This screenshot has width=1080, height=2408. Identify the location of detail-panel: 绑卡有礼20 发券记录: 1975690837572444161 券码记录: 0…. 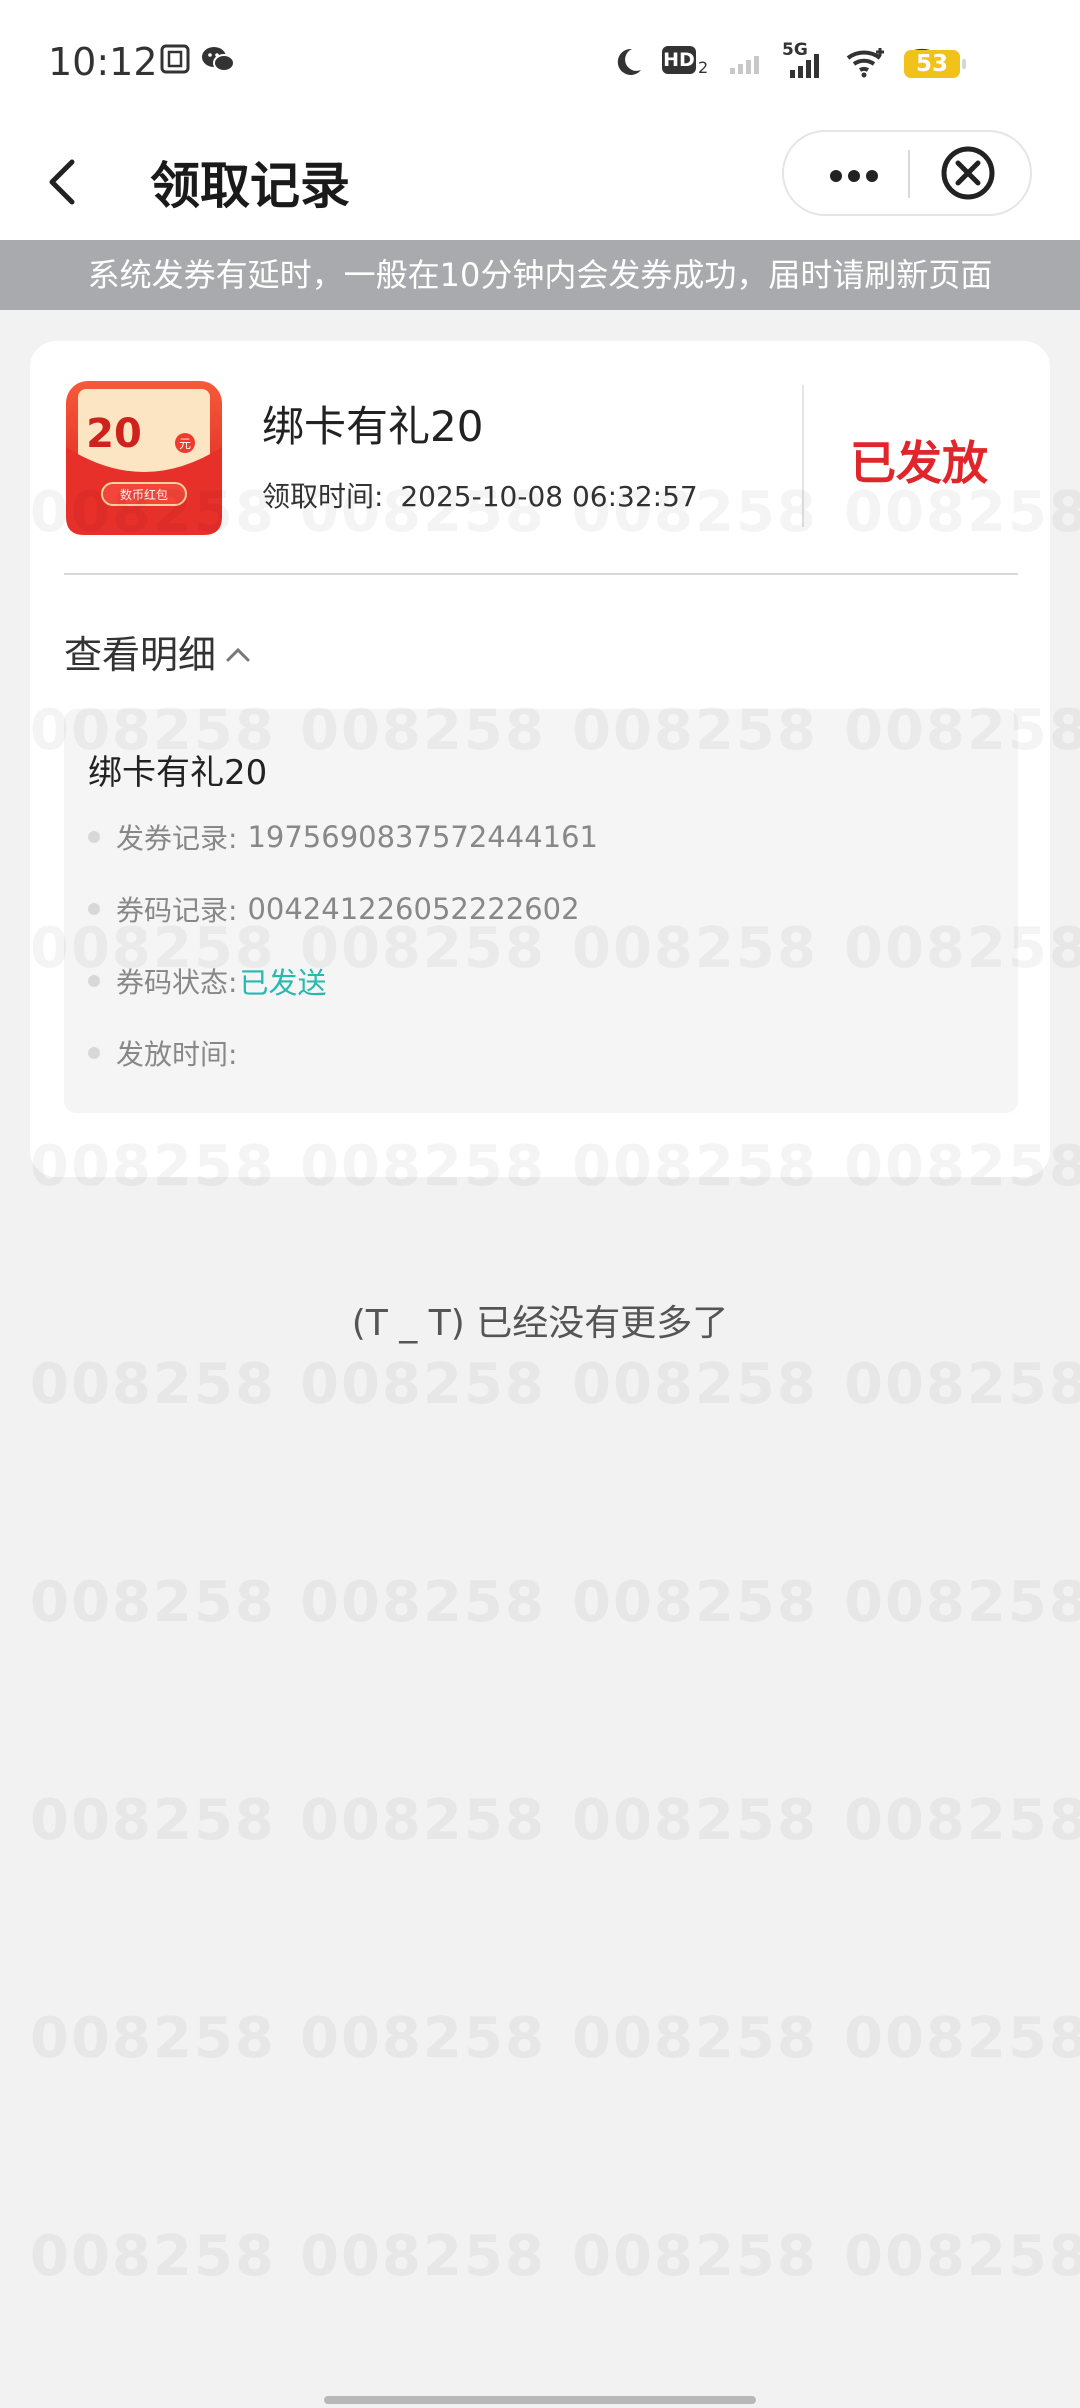
(541, 911).